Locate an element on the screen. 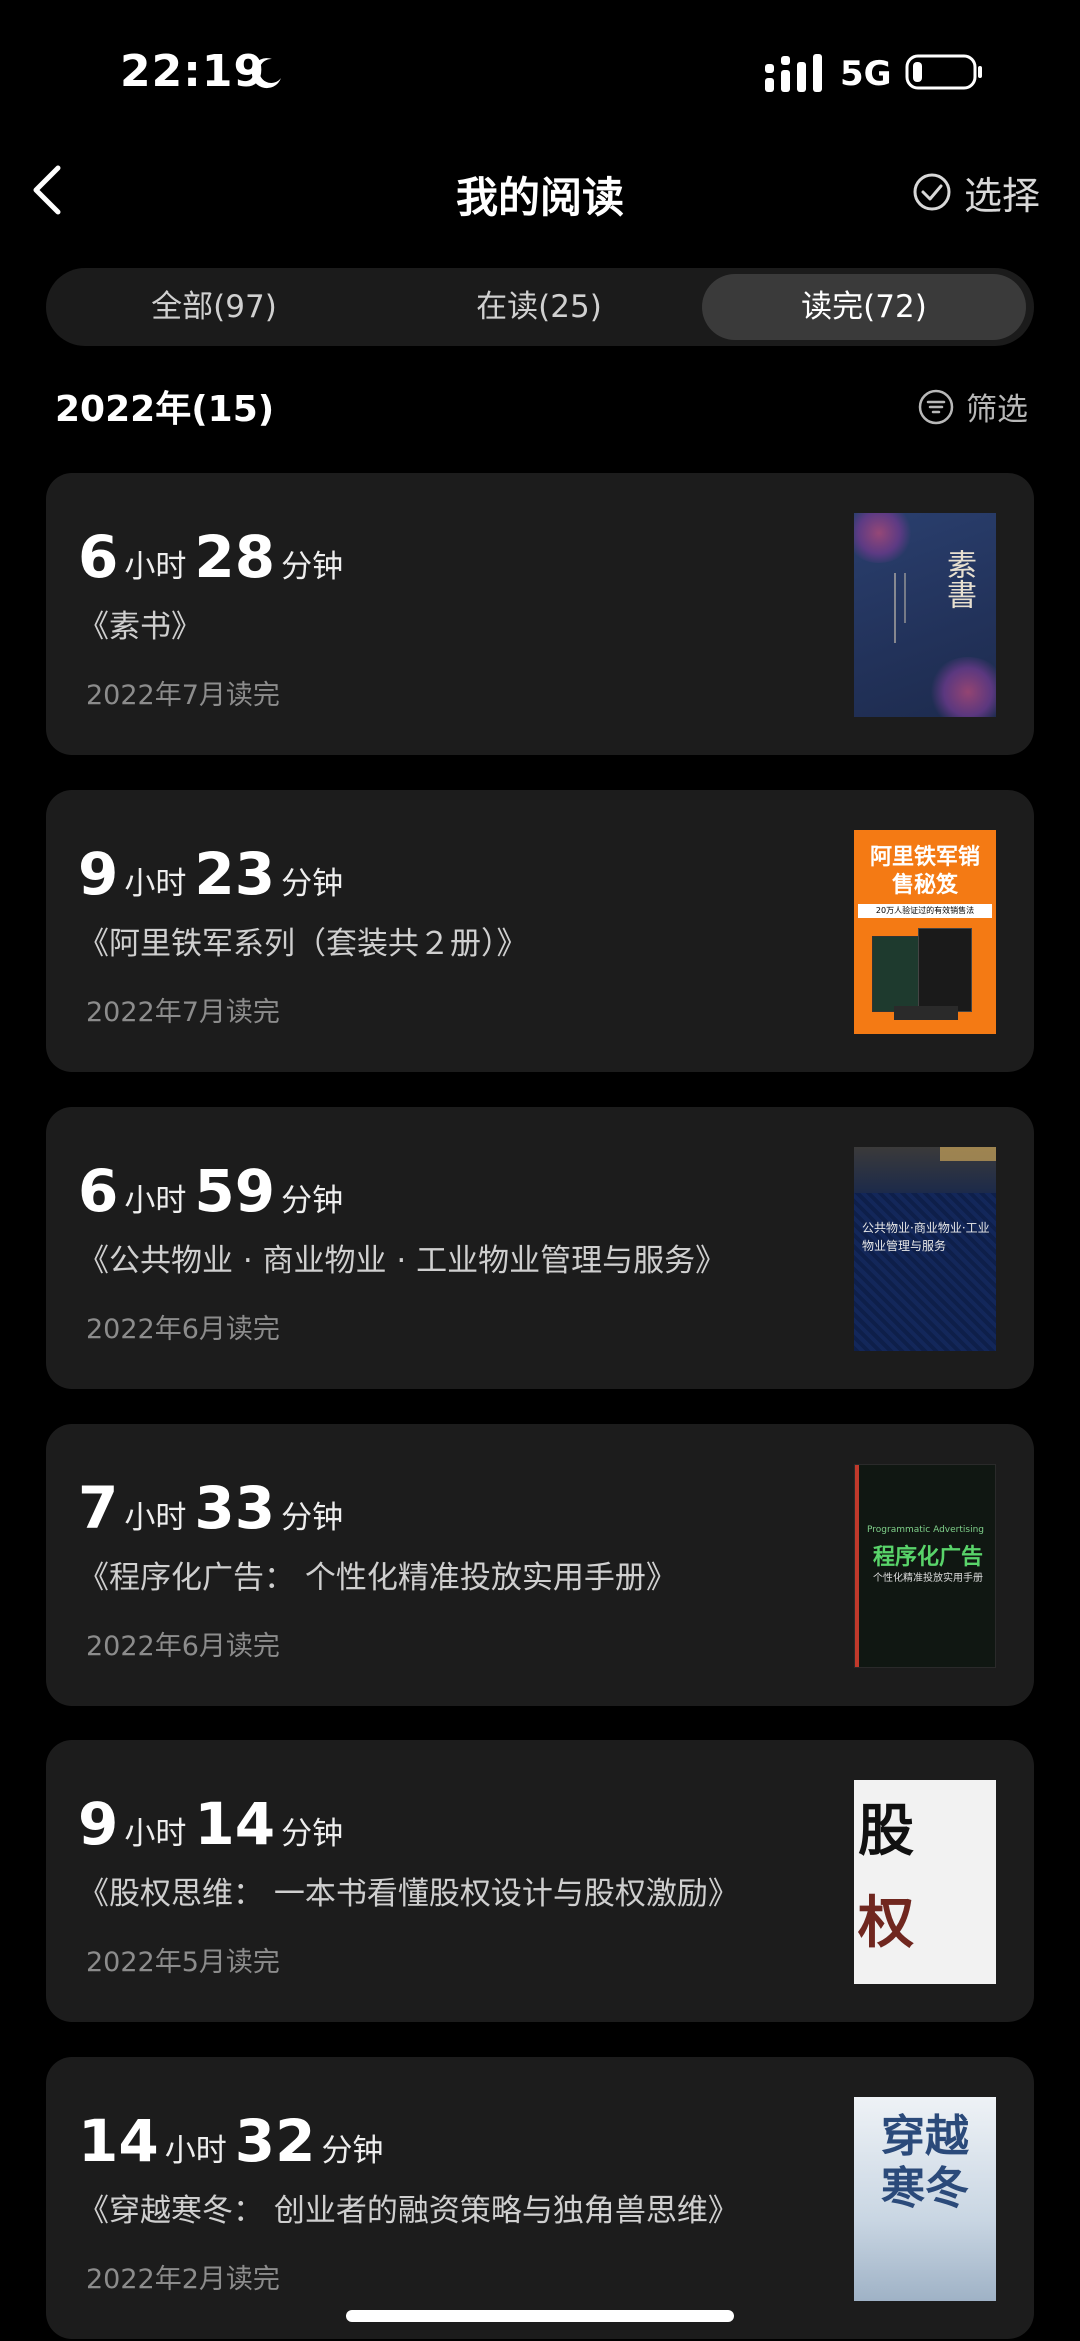 The image size is (1080, 2341). cover-subtitle: 个性化精准投放实用手册 is located at coordinates (928, 1578).